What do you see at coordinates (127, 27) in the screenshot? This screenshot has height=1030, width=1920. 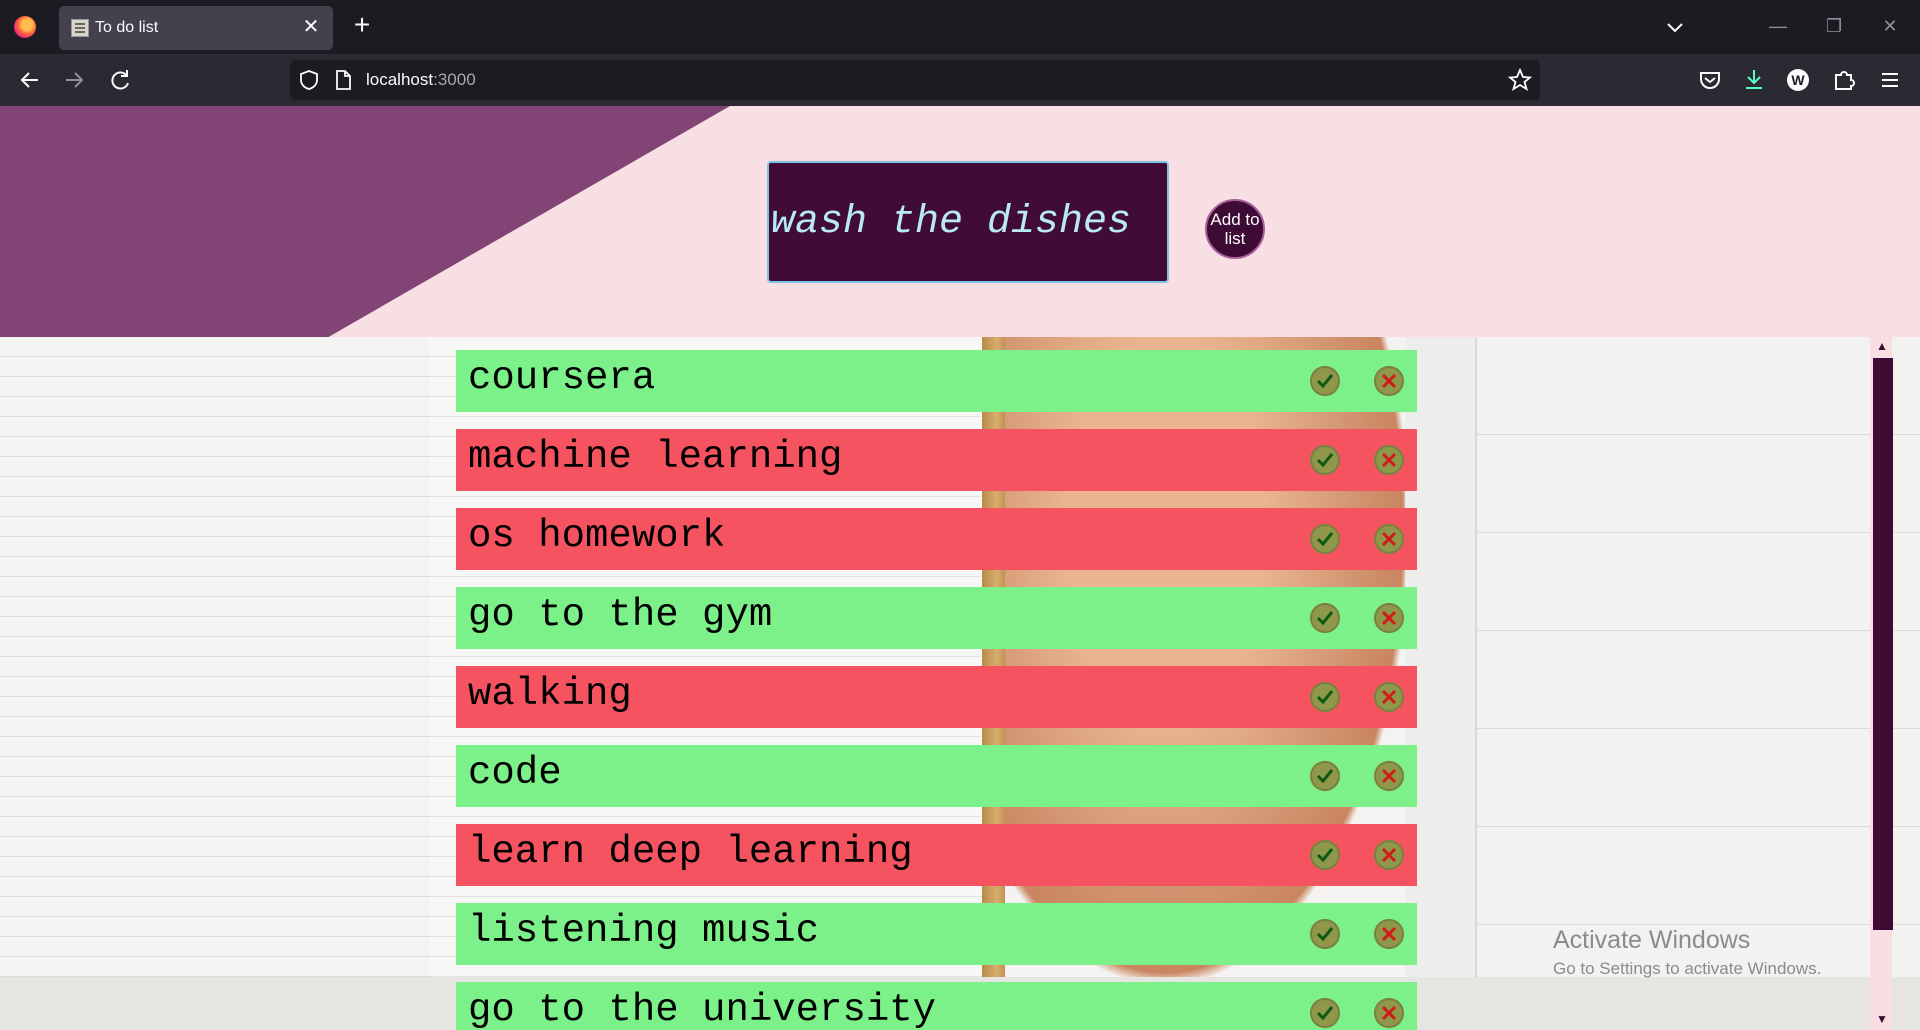 I see `tab-title: To do list` at bounding box center [127, 27].